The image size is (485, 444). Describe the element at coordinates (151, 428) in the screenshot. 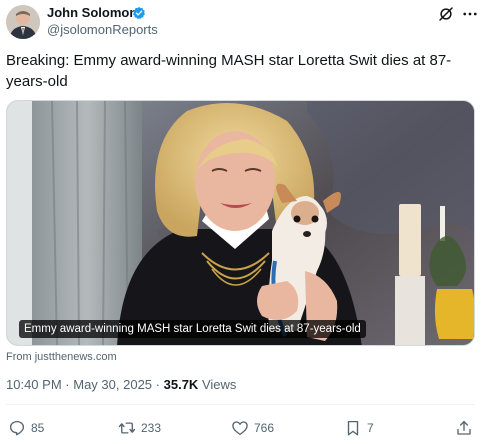

I see `repost-count: 233` at that location.